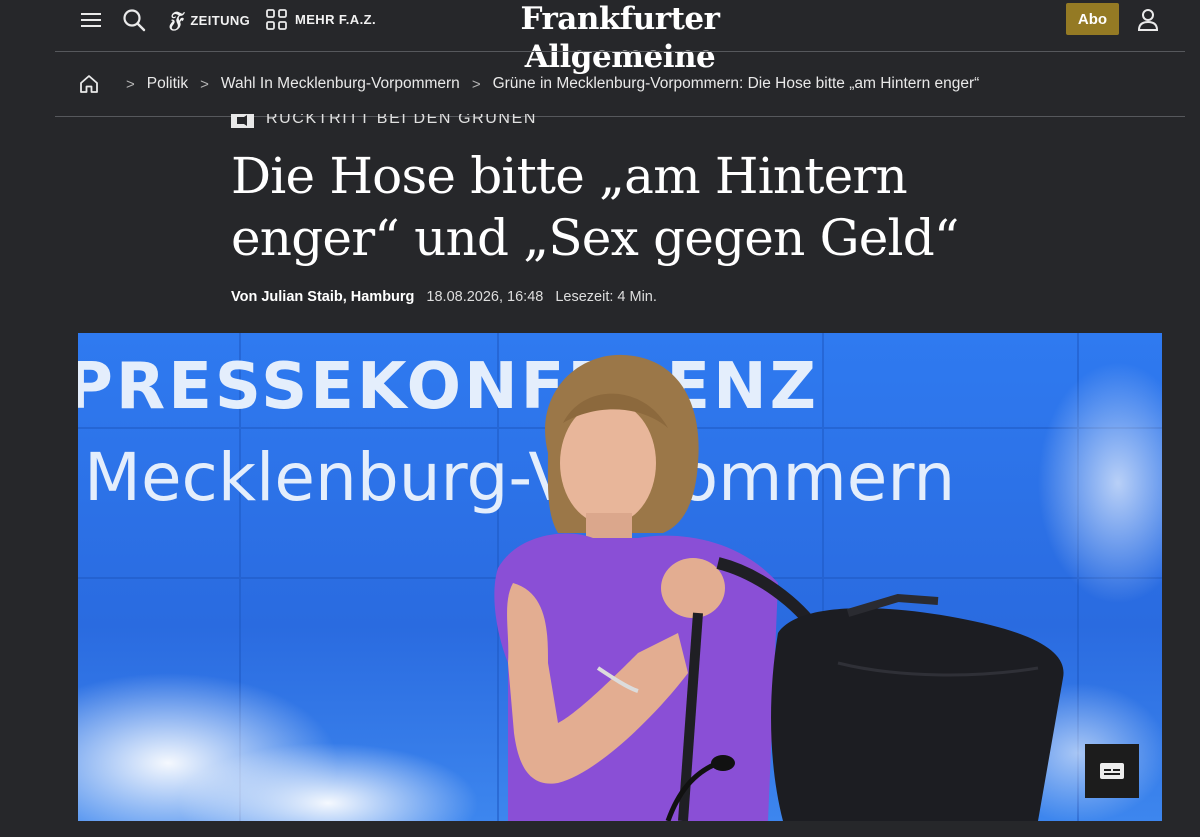  I want to click on breadcrumb-divider, so click(620, 116).